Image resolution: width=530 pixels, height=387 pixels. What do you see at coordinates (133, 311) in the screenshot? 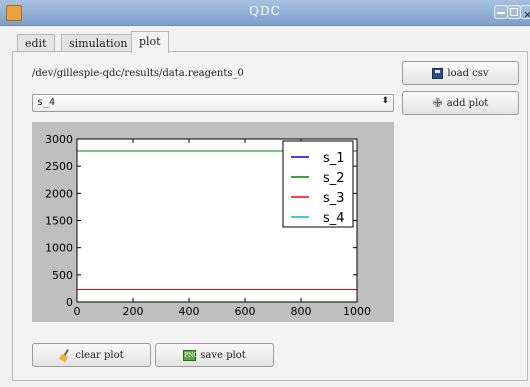
I see `x-tick-label: 200` at bounding box center [133, 311].